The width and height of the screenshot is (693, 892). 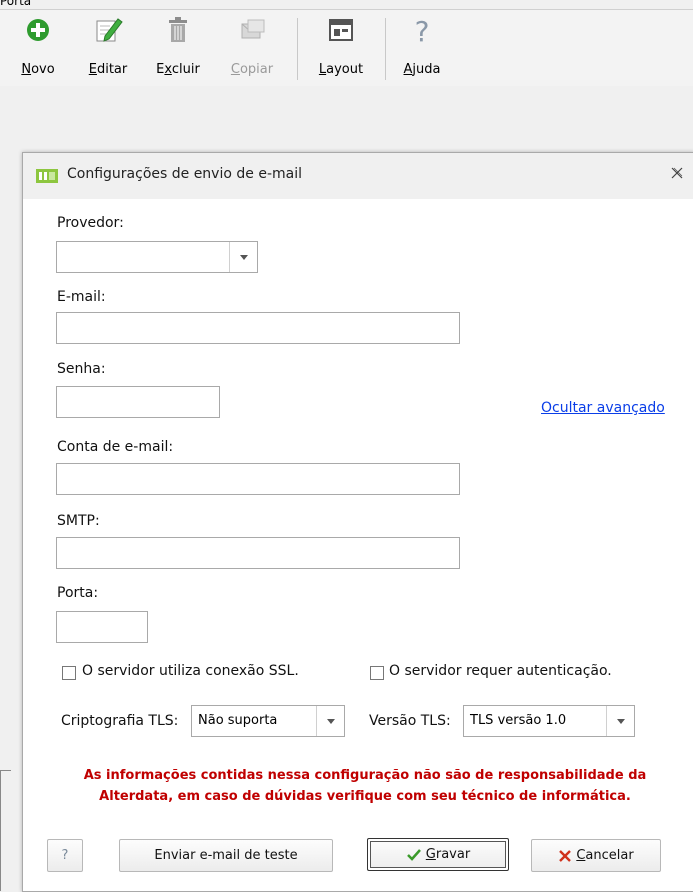 What do you see at coordinates (102, 627) in the screenshot?
I see `port-field` at bounding box center [102, 627].